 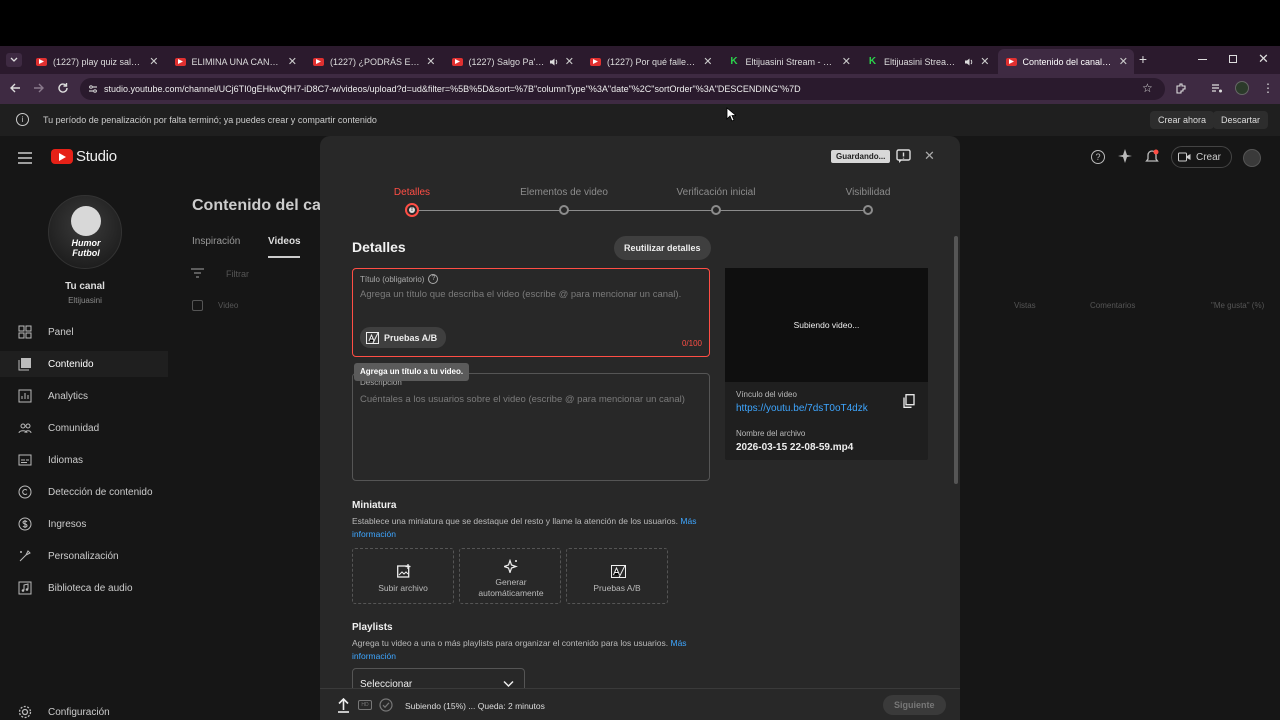 What do you see at coordinates (1202, 157) in the screenshot?
I see `create-button: Crear` at bounding box center [1202, 157].